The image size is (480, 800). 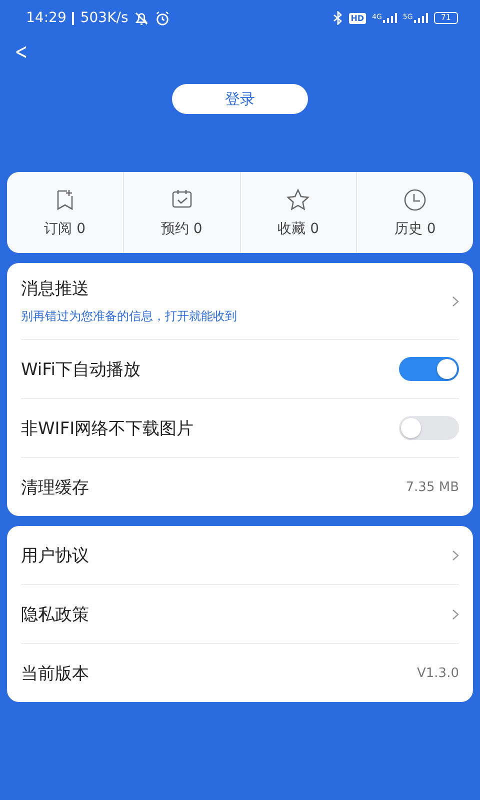 What do you see at coordinates (240, 301) in the screenshot?
I see `setting-row: 消息推送 别再错过为您准备的信息，打开就能收到` at bounding box center [240, 301].